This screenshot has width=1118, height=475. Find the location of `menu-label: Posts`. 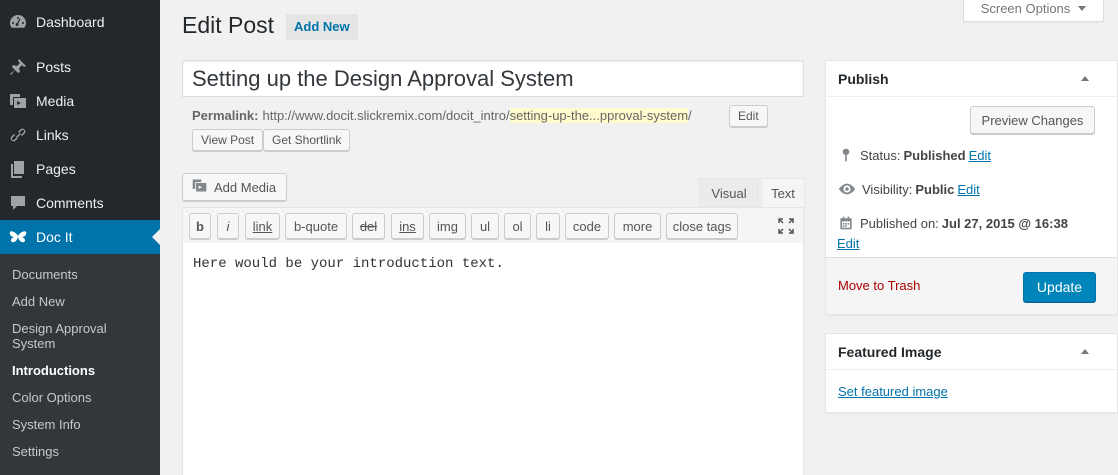

menu-label: Posts is located at coordinates (54, 67).